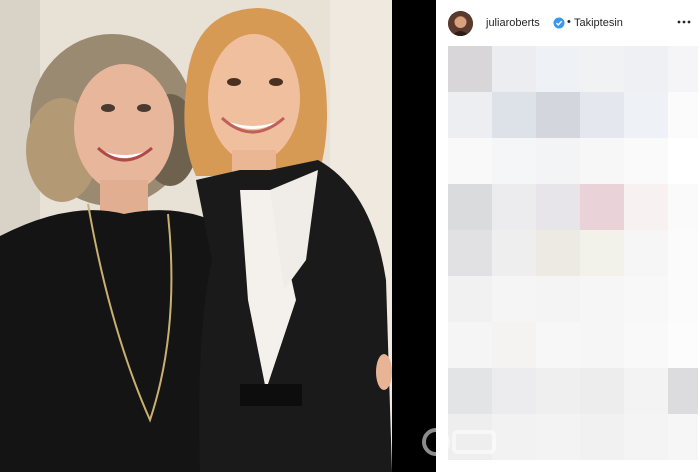 This screenshot has width=700, height=472. I want to click on photo-letterbox, so click(414, 236).